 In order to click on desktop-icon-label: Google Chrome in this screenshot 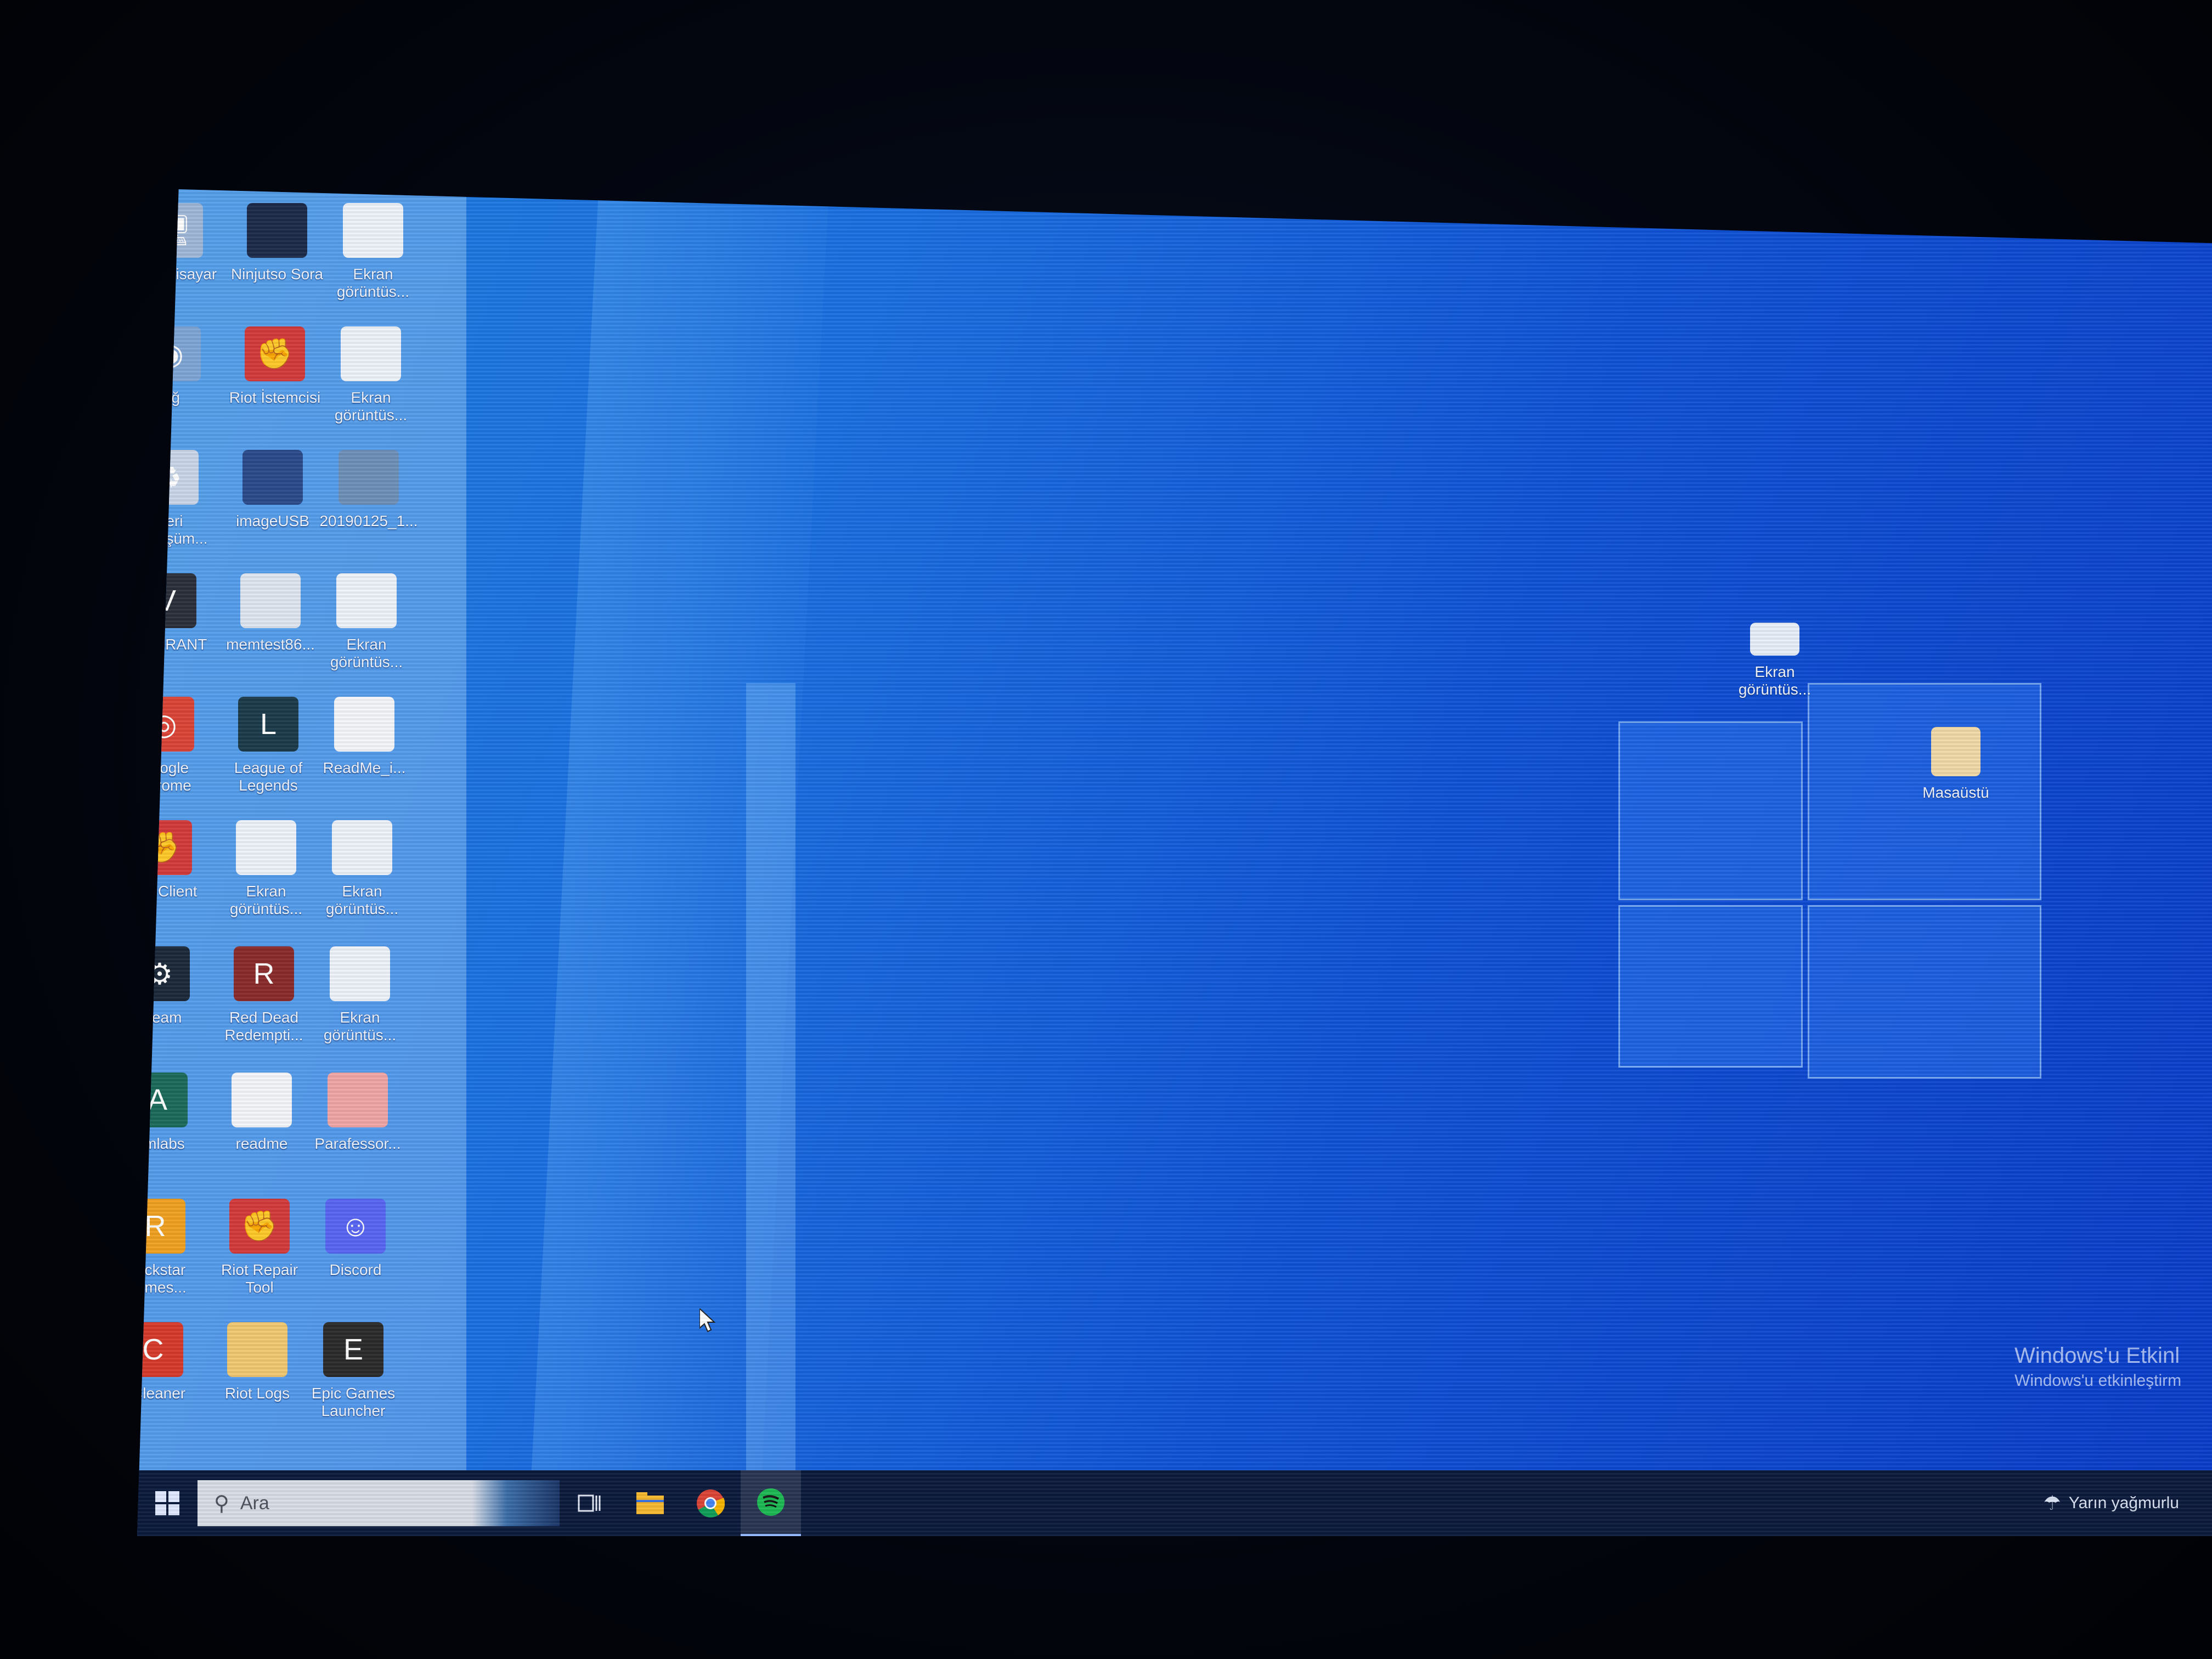, I will do `click(164, 776)`.